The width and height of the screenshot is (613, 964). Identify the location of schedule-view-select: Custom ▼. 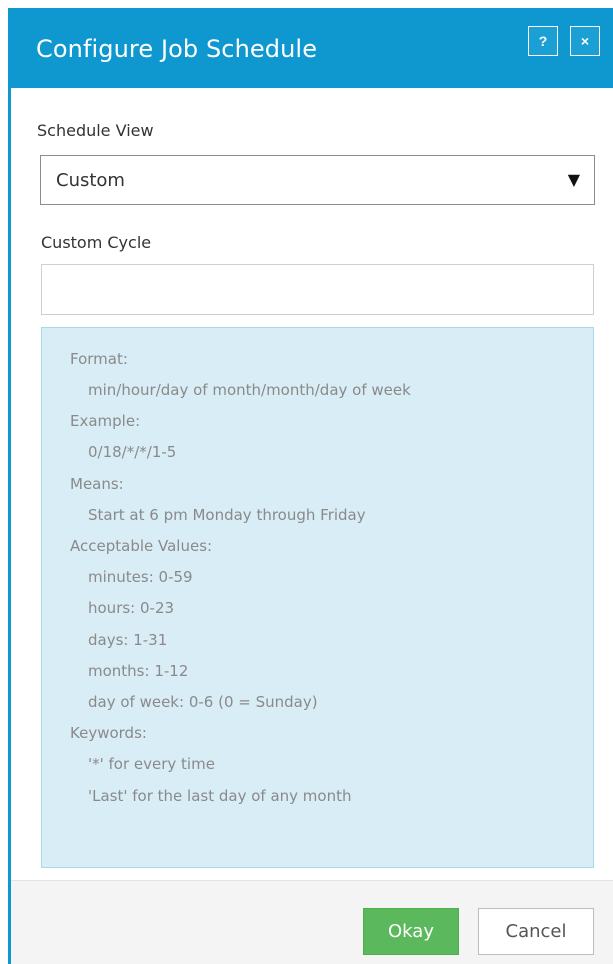
(317, 180).